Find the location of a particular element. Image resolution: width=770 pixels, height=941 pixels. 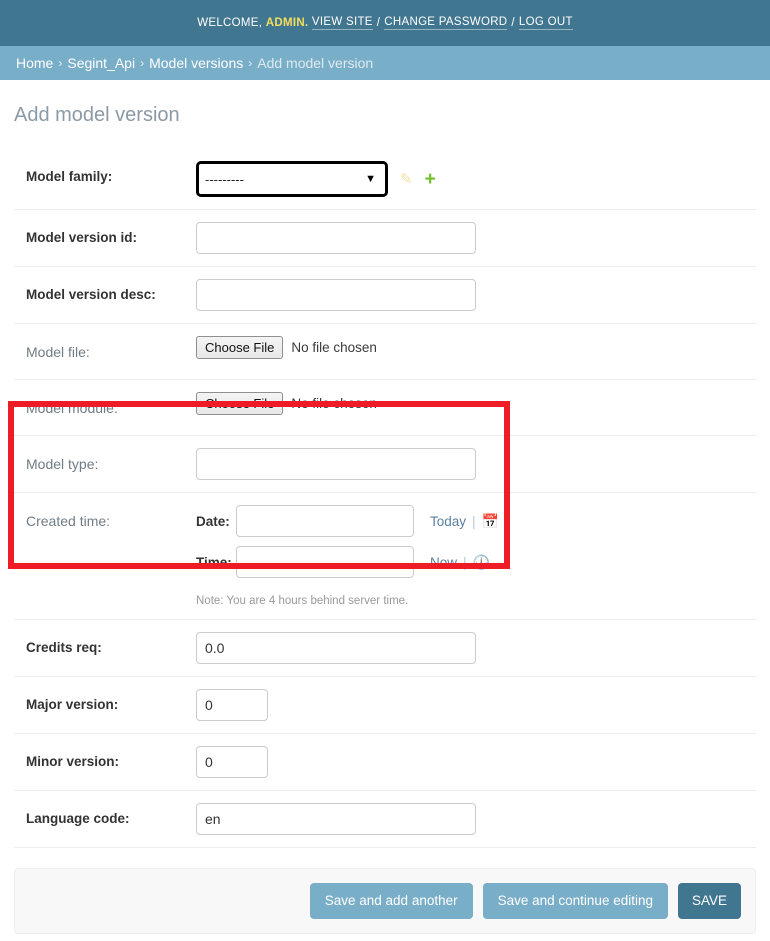

model-module-status: No file chosen is located at coordinates (334, 403).